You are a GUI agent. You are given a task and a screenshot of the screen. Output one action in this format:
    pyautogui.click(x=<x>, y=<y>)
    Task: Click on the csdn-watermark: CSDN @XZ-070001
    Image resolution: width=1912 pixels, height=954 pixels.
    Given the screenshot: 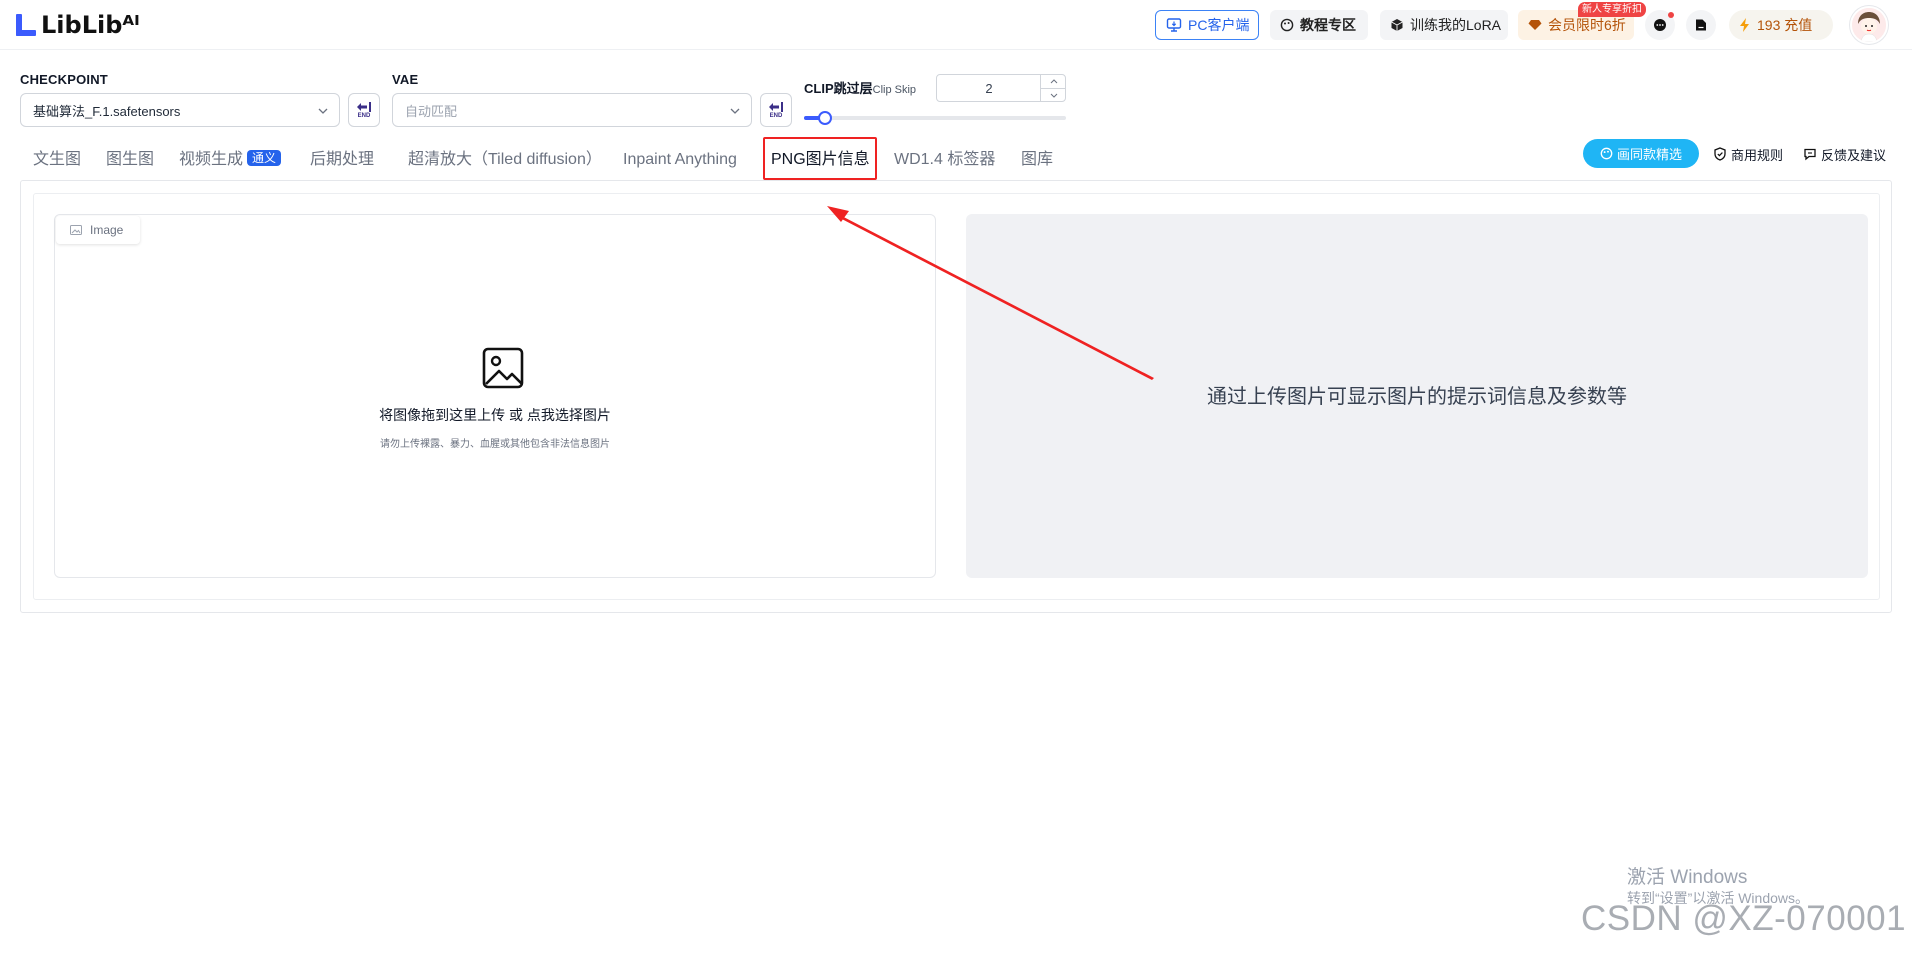 What is the action you would take?
    pyautogui.click(x=1744, y=918)
    